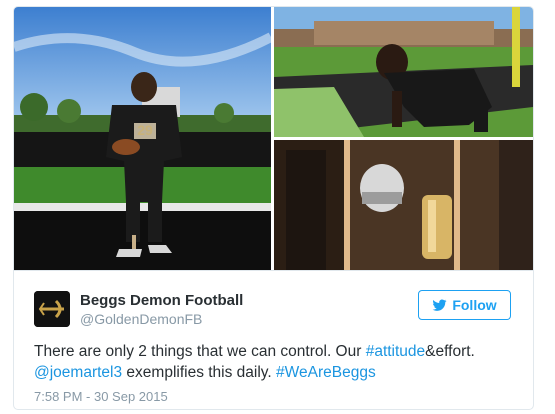  Describe the element at coordinates (78, 372) in the screenshot. I see `mention-link: @joemartel3` at that location.